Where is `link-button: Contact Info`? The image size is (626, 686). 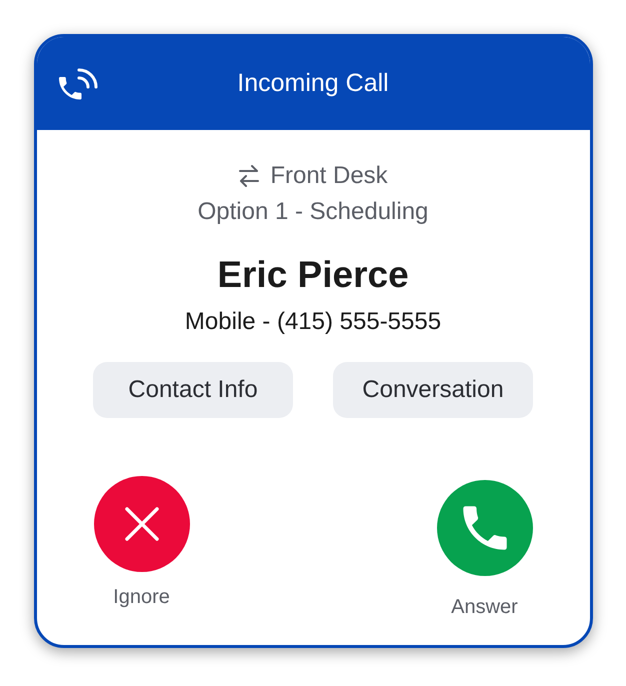
link-button: Contact Info is located at coordinates (193, 390).